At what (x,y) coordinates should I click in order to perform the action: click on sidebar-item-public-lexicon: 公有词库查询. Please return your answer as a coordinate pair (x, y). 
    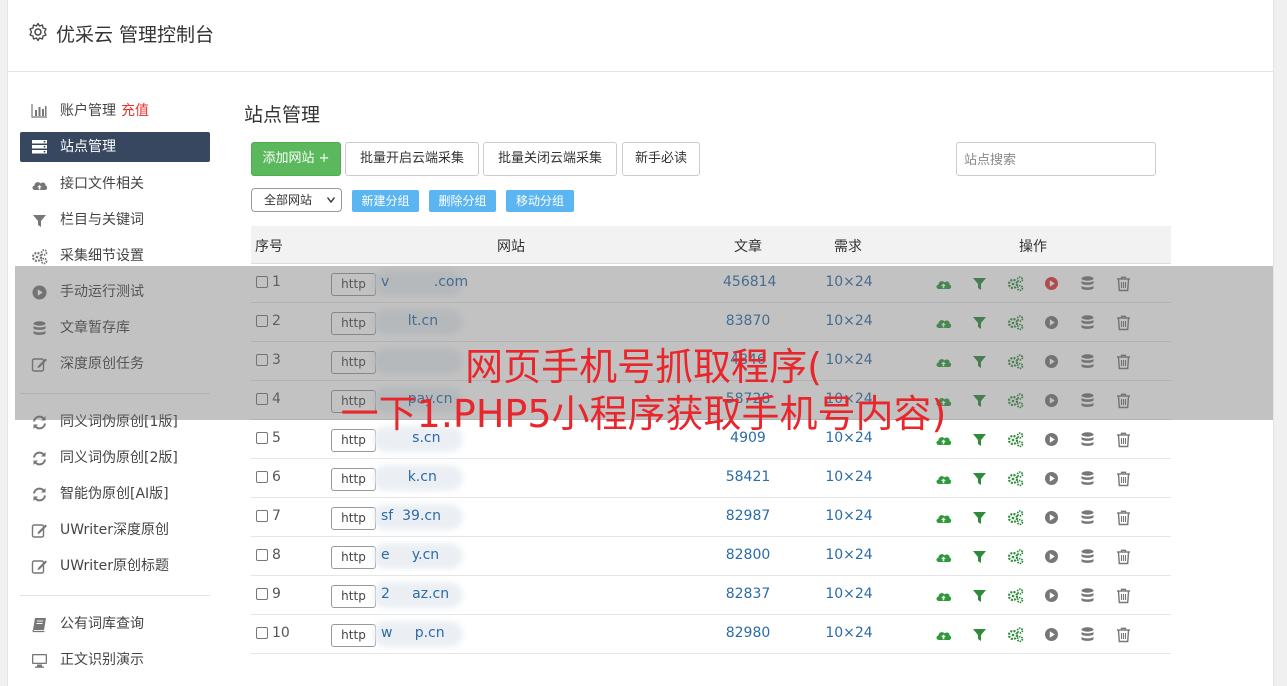
    Looking at the image, I should click on (115, 626).